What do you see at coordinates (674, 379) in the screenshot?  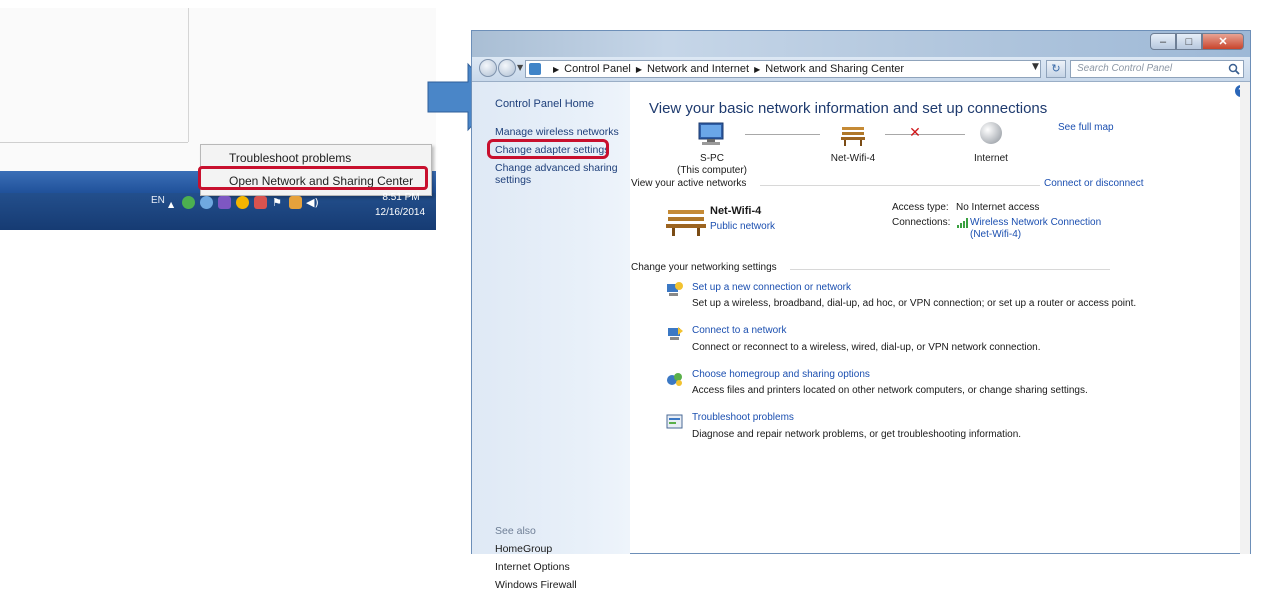 I see `homegroup-icon` at bounding box center [674, 379].